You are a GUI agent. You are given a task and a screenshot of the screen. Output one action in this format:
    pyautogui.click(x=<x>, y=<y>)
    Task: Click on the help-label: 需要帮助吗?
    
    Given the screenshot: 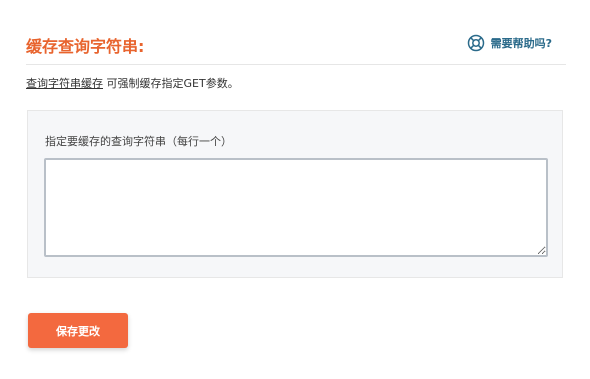 What is the action you would take?
    pyautogui.click(x=521, y=43)
    